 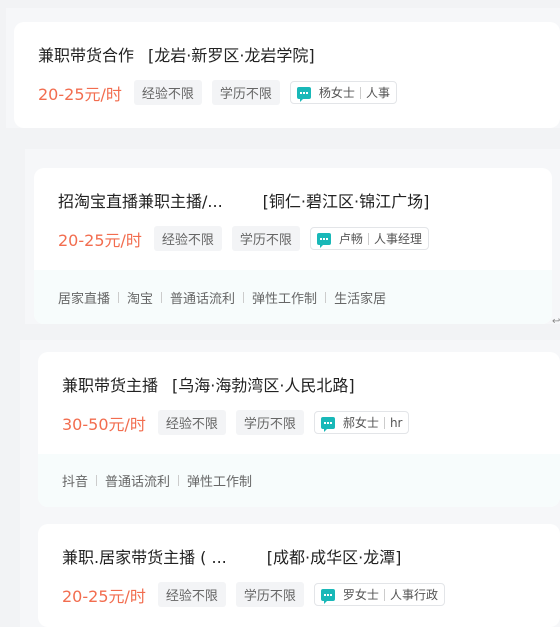 What do you see at coordinates (263, 385) in the screenshot?
I see `job-location: [乌海·海勃湾区·人民北路]` at bounding box center [263, 385].